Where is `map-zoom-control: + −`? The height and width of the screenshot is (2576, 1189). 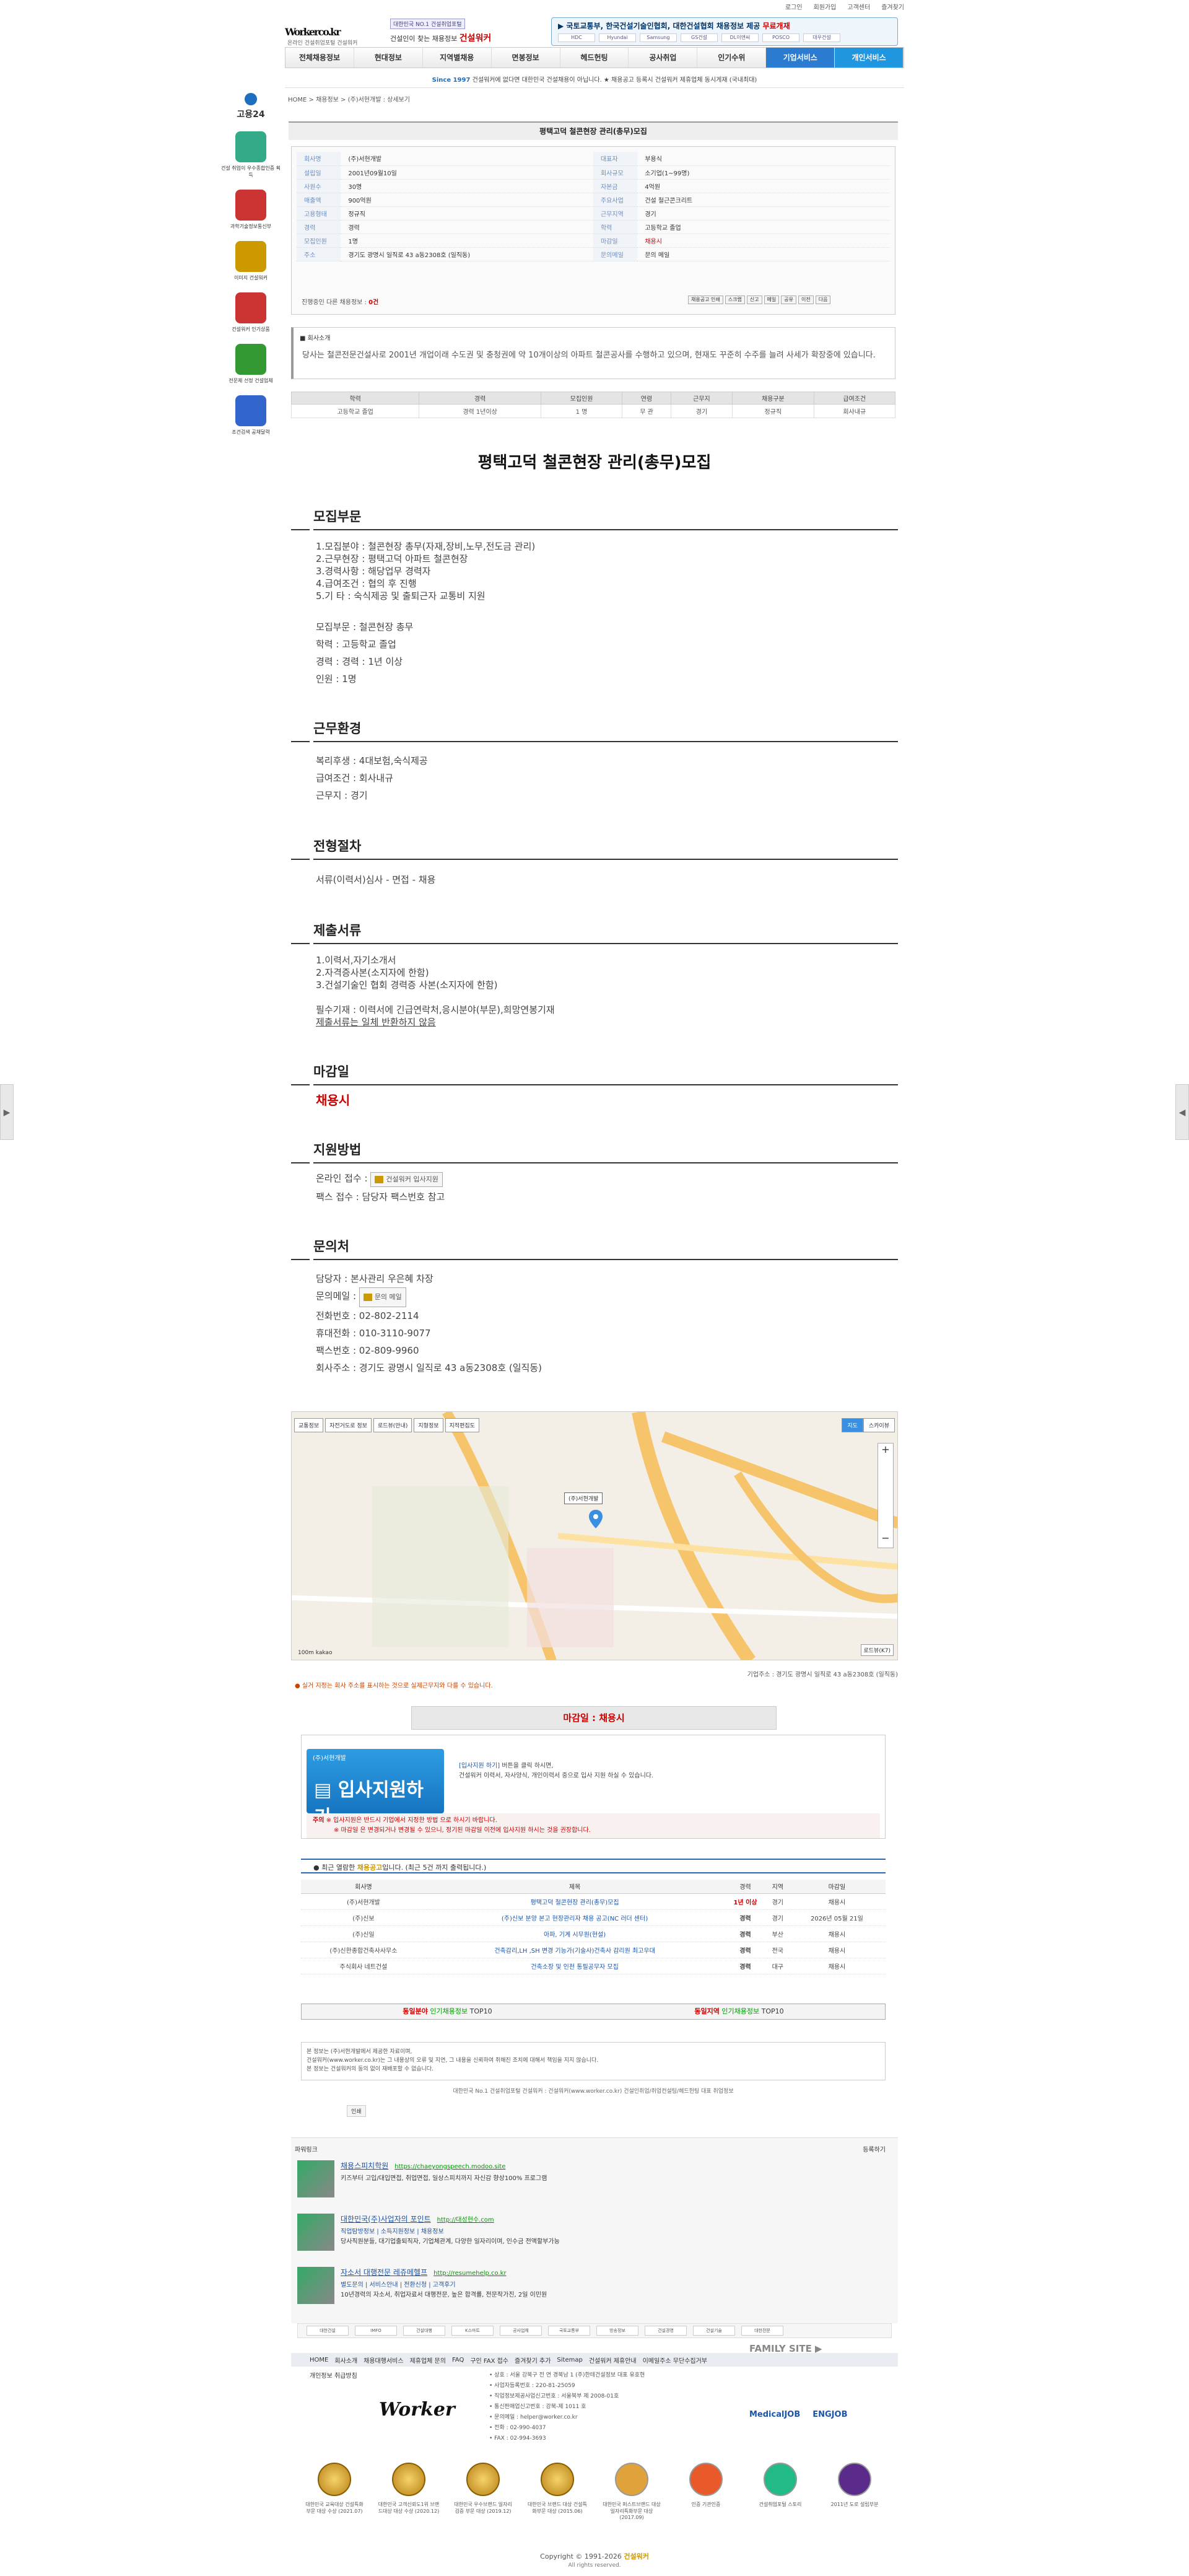 map-zoom-control: + − is located at coordinates (886, 1495).